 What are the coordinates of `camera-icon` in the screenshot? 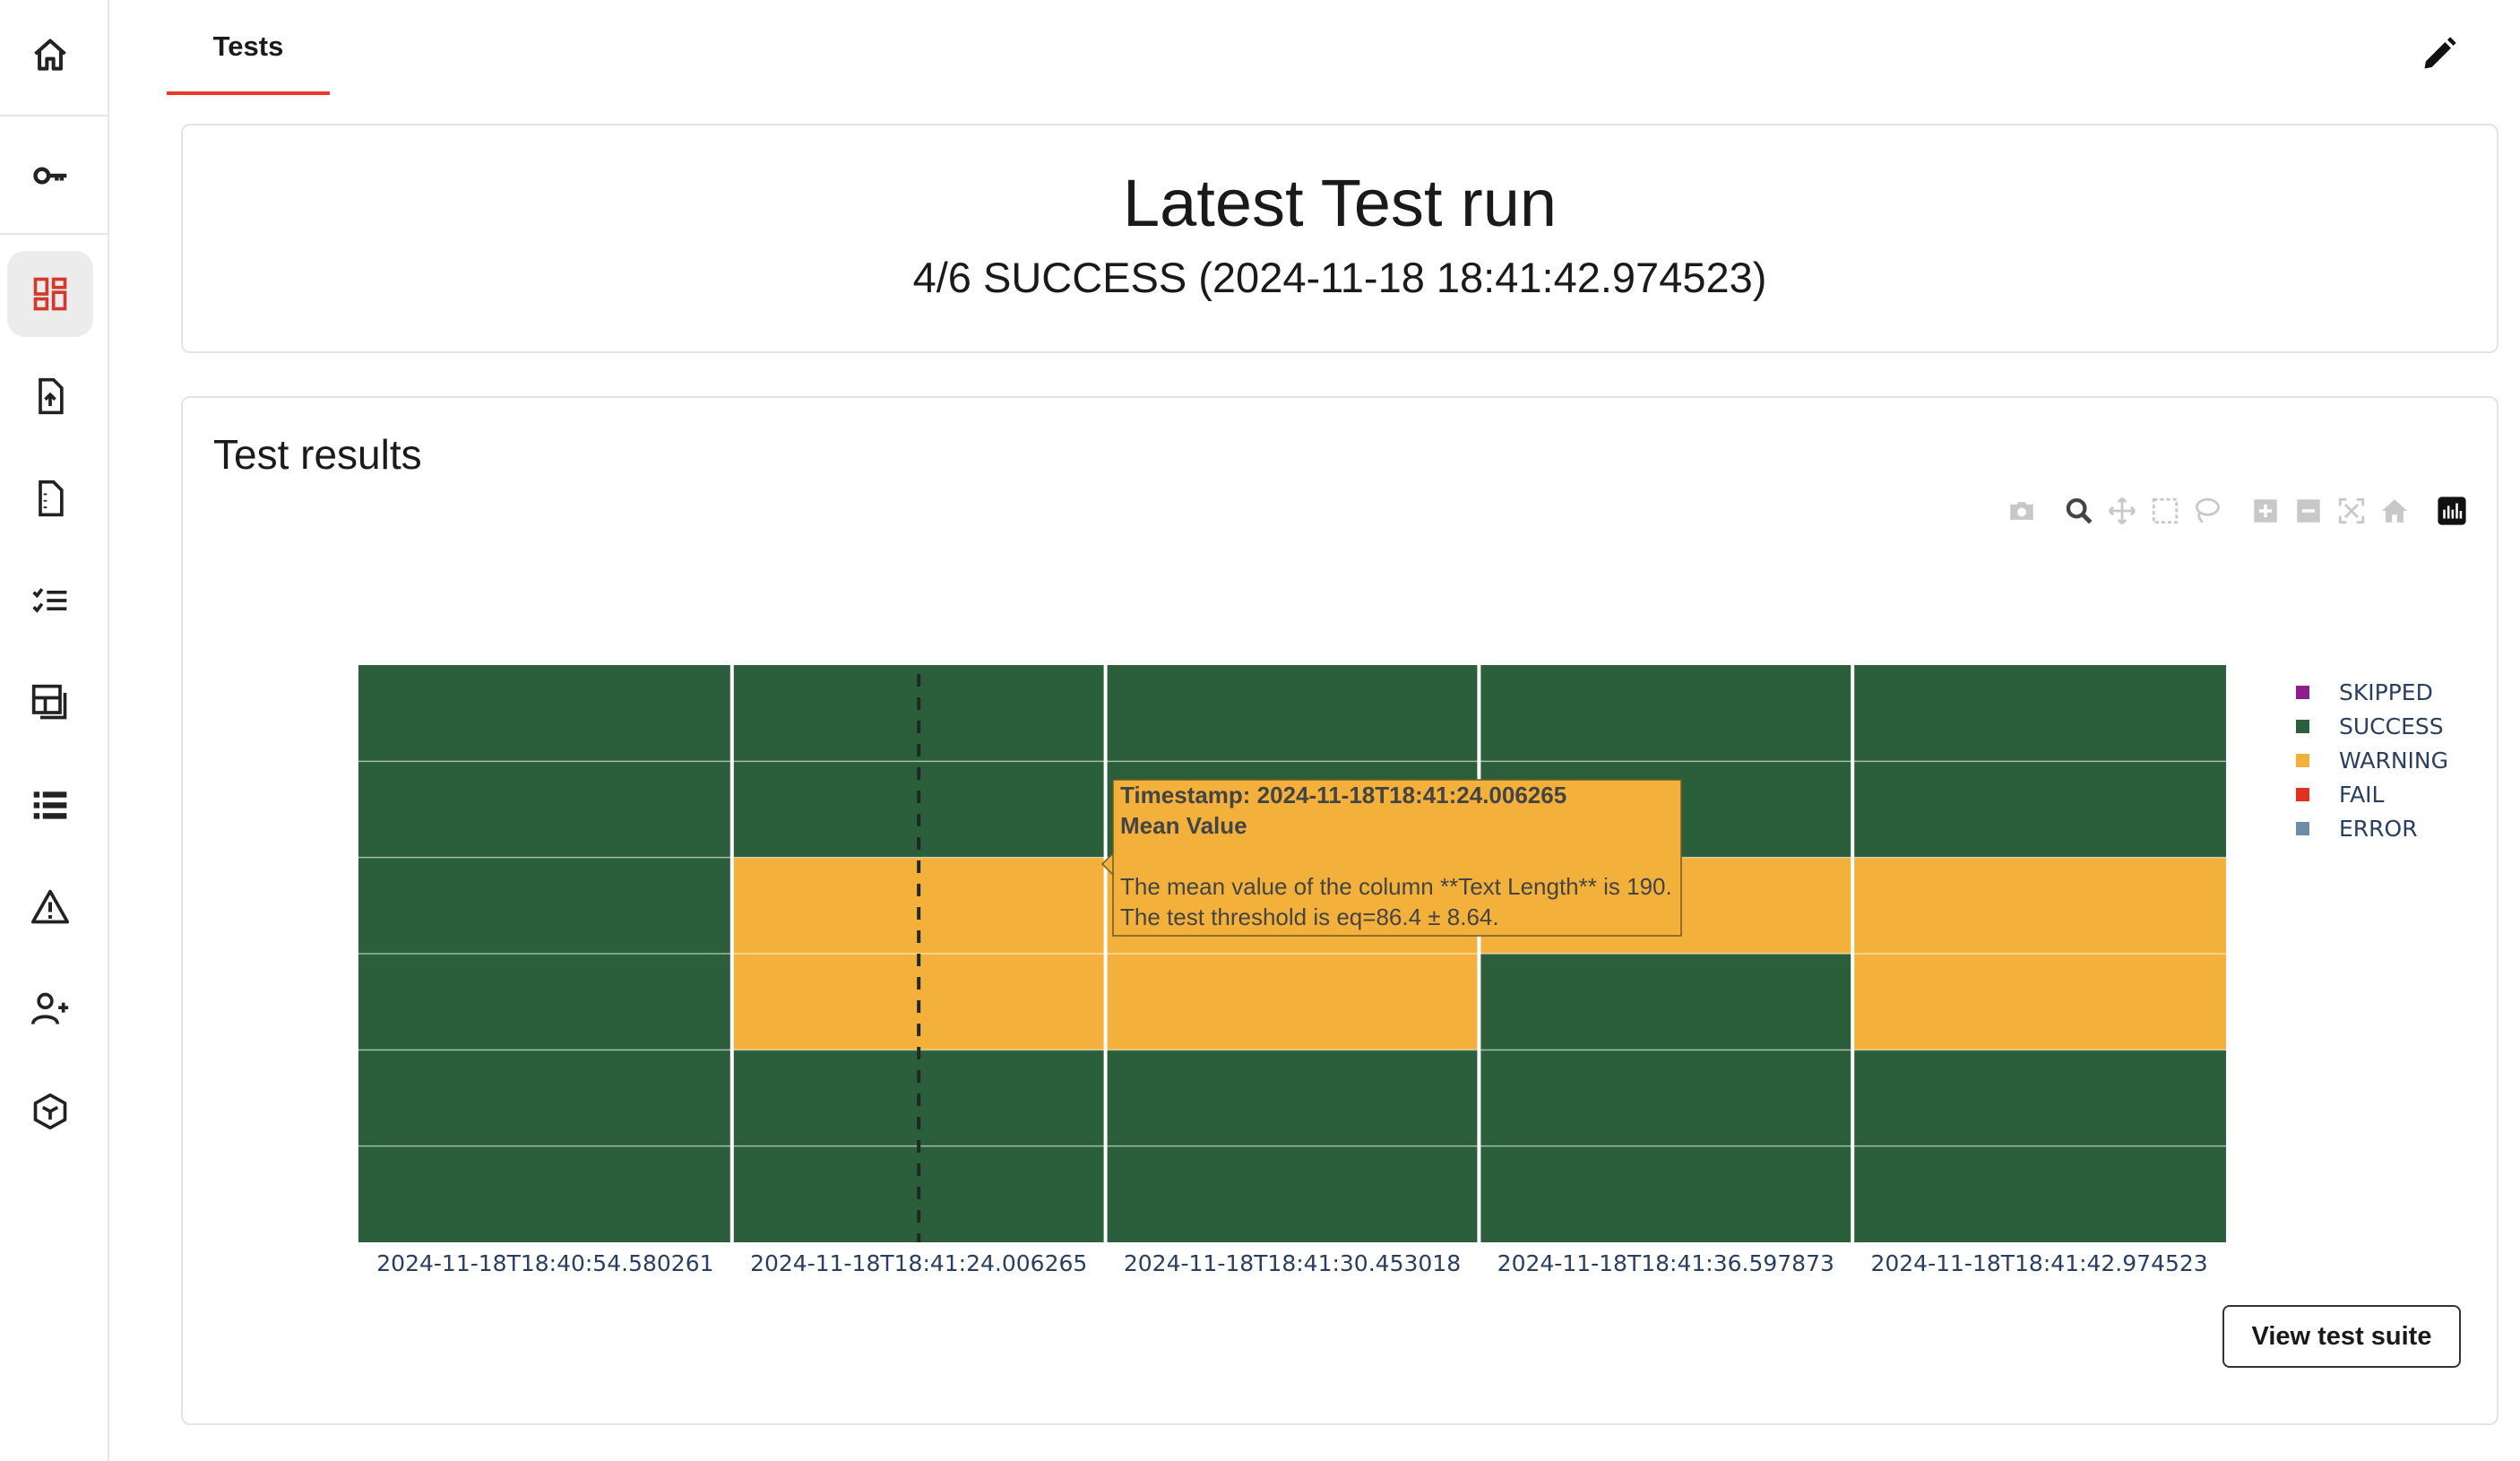 It's located at (2021, 511).